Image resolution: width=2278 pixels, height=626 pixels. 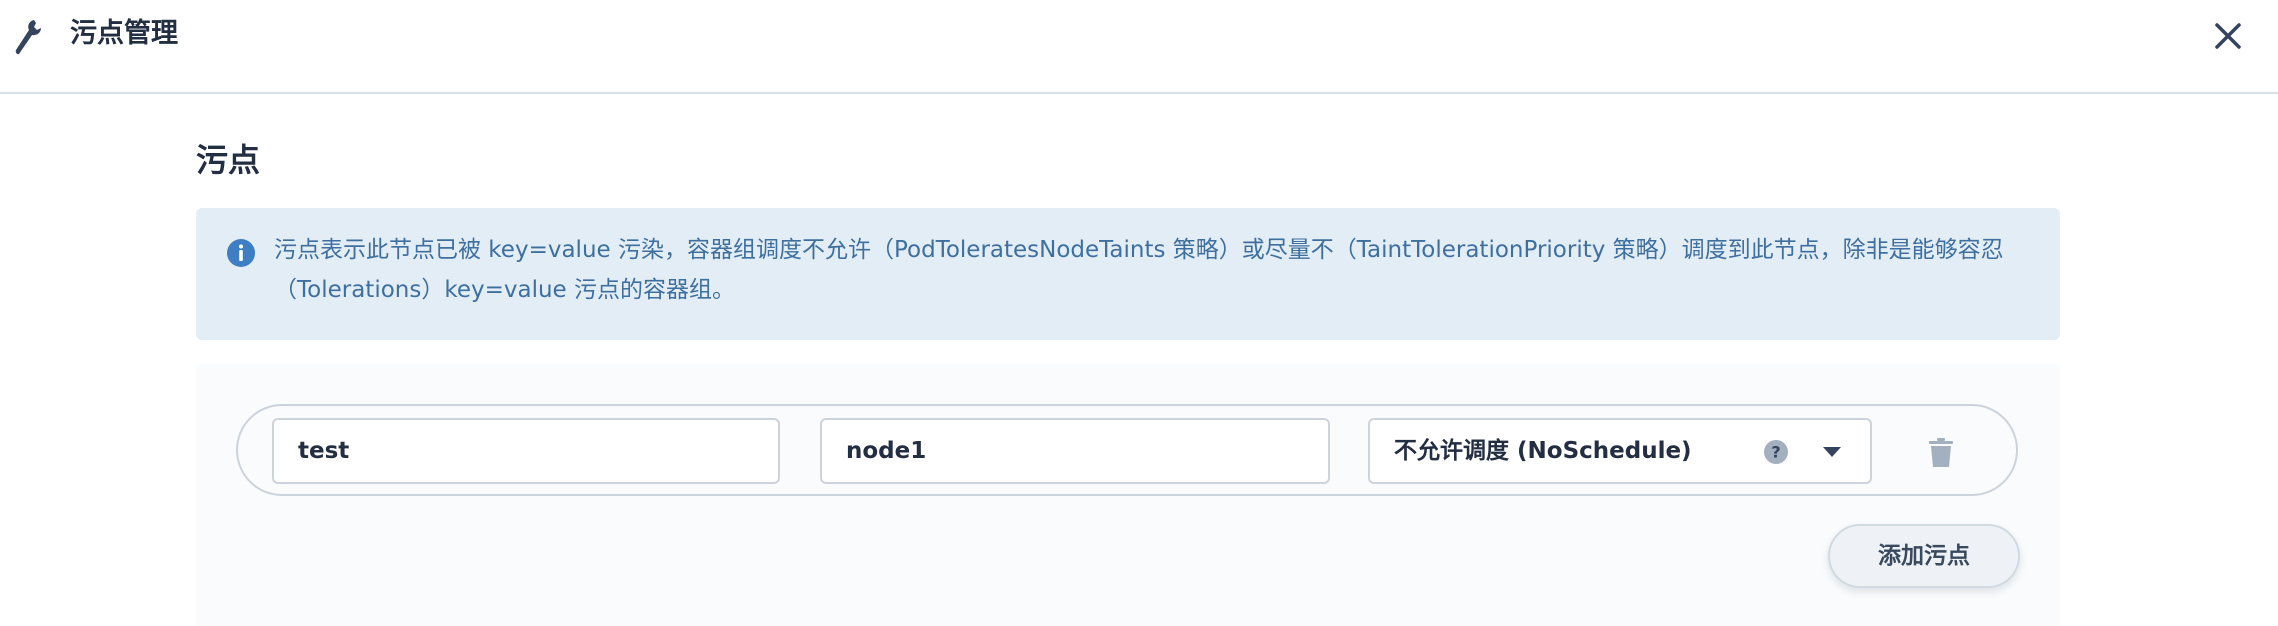 What do you see at coordinates (28, 37) in the screenshot?
I see `wrench-icon` at bounding box center [28, 37].